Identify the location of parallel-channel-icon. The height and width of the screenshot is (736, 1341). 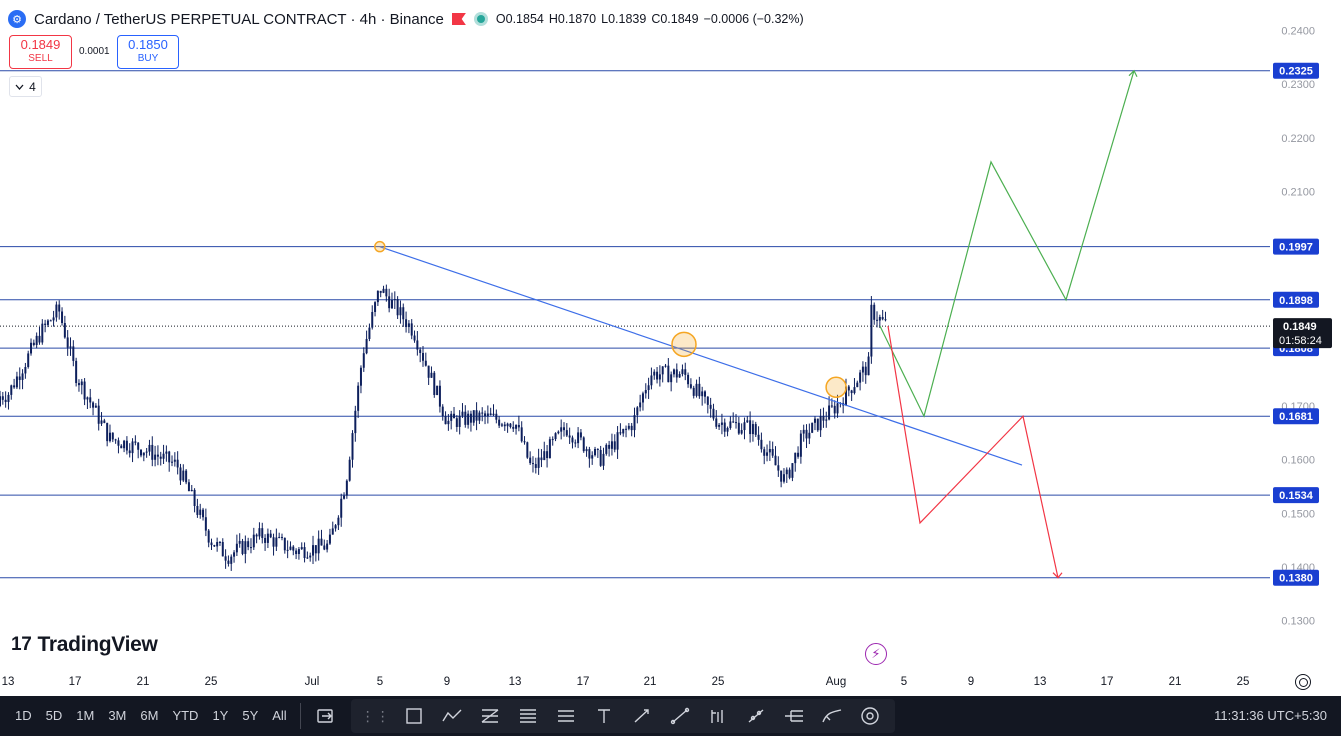
(566, 716).